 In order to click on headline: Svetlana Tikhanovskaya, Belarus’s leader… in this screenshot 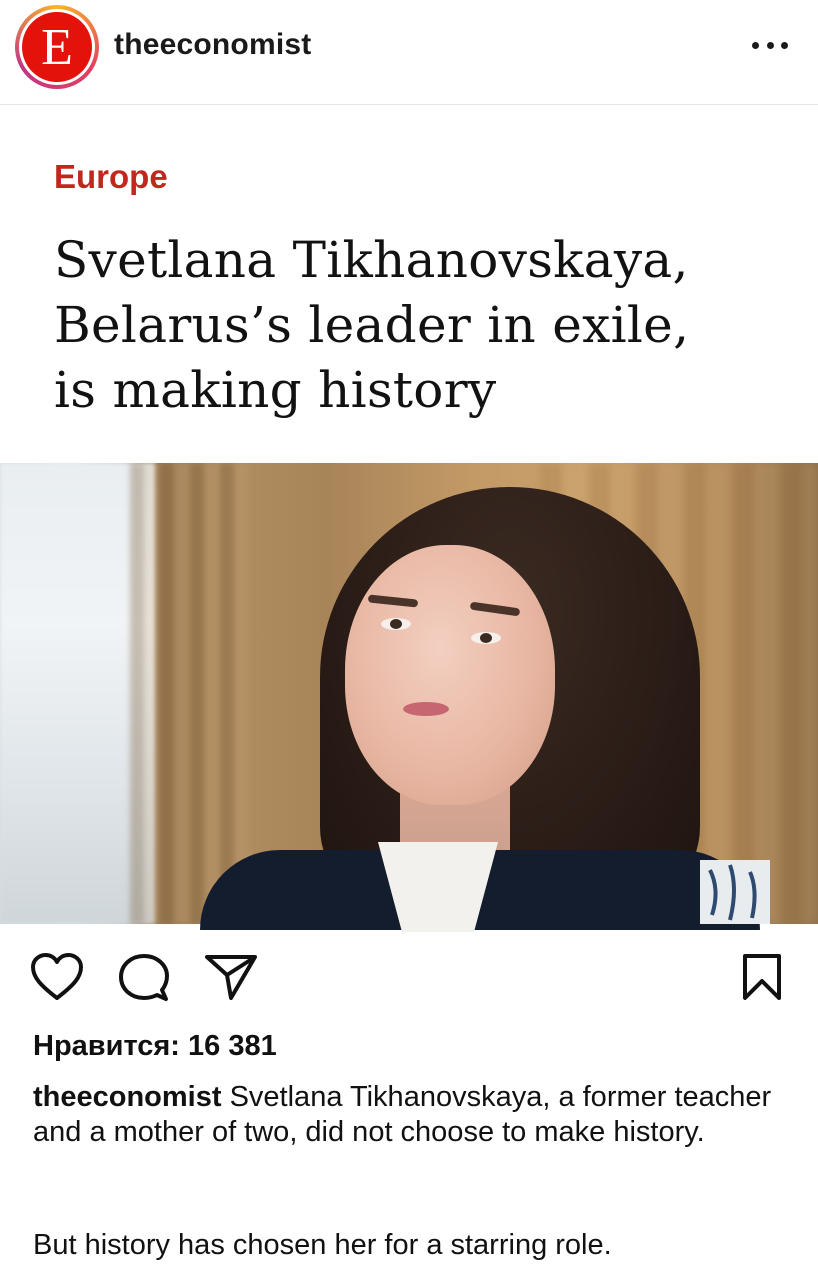, I will do `click(414, 325)`.